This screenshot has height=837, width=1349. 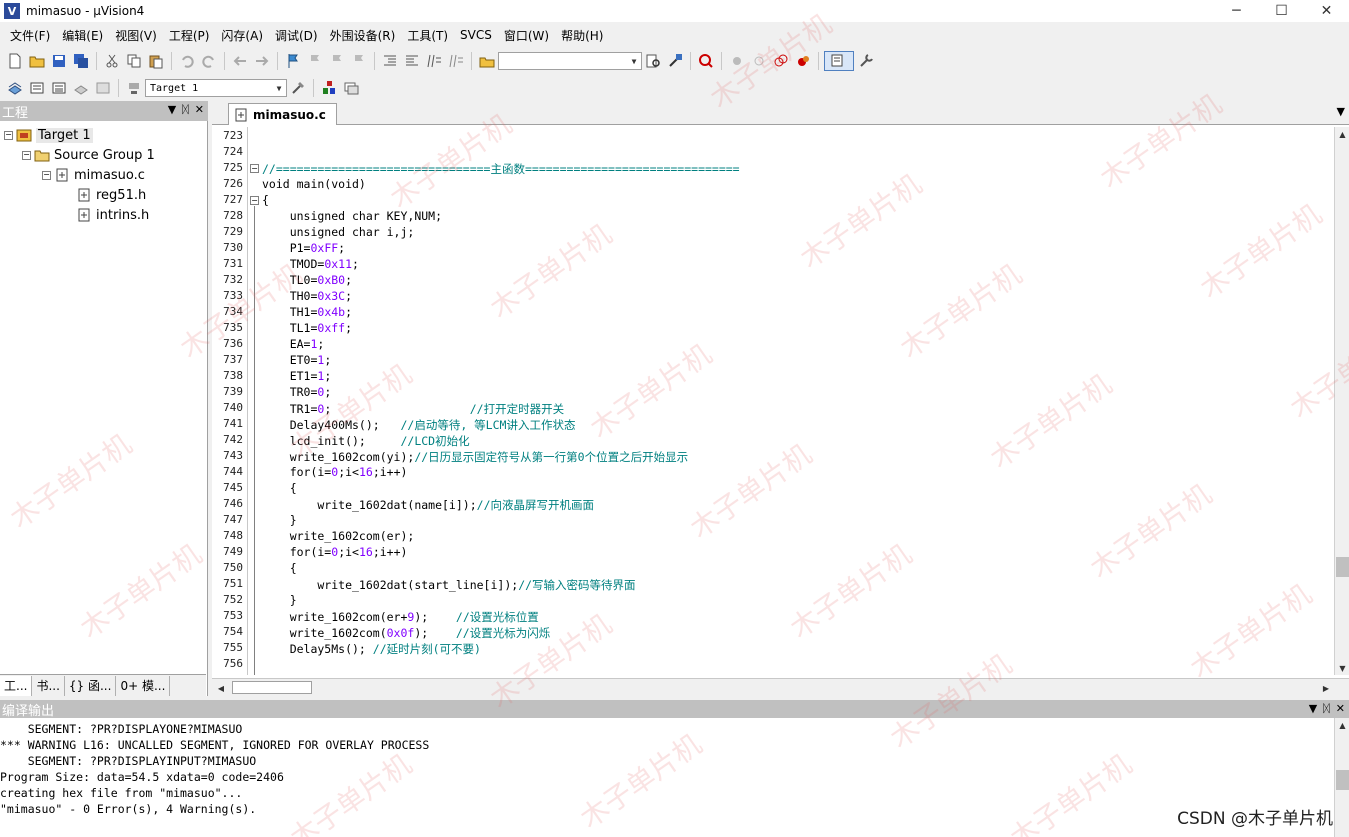 I want to click on tree-source-group: − Source Group 1, so click(x=88, y=155).